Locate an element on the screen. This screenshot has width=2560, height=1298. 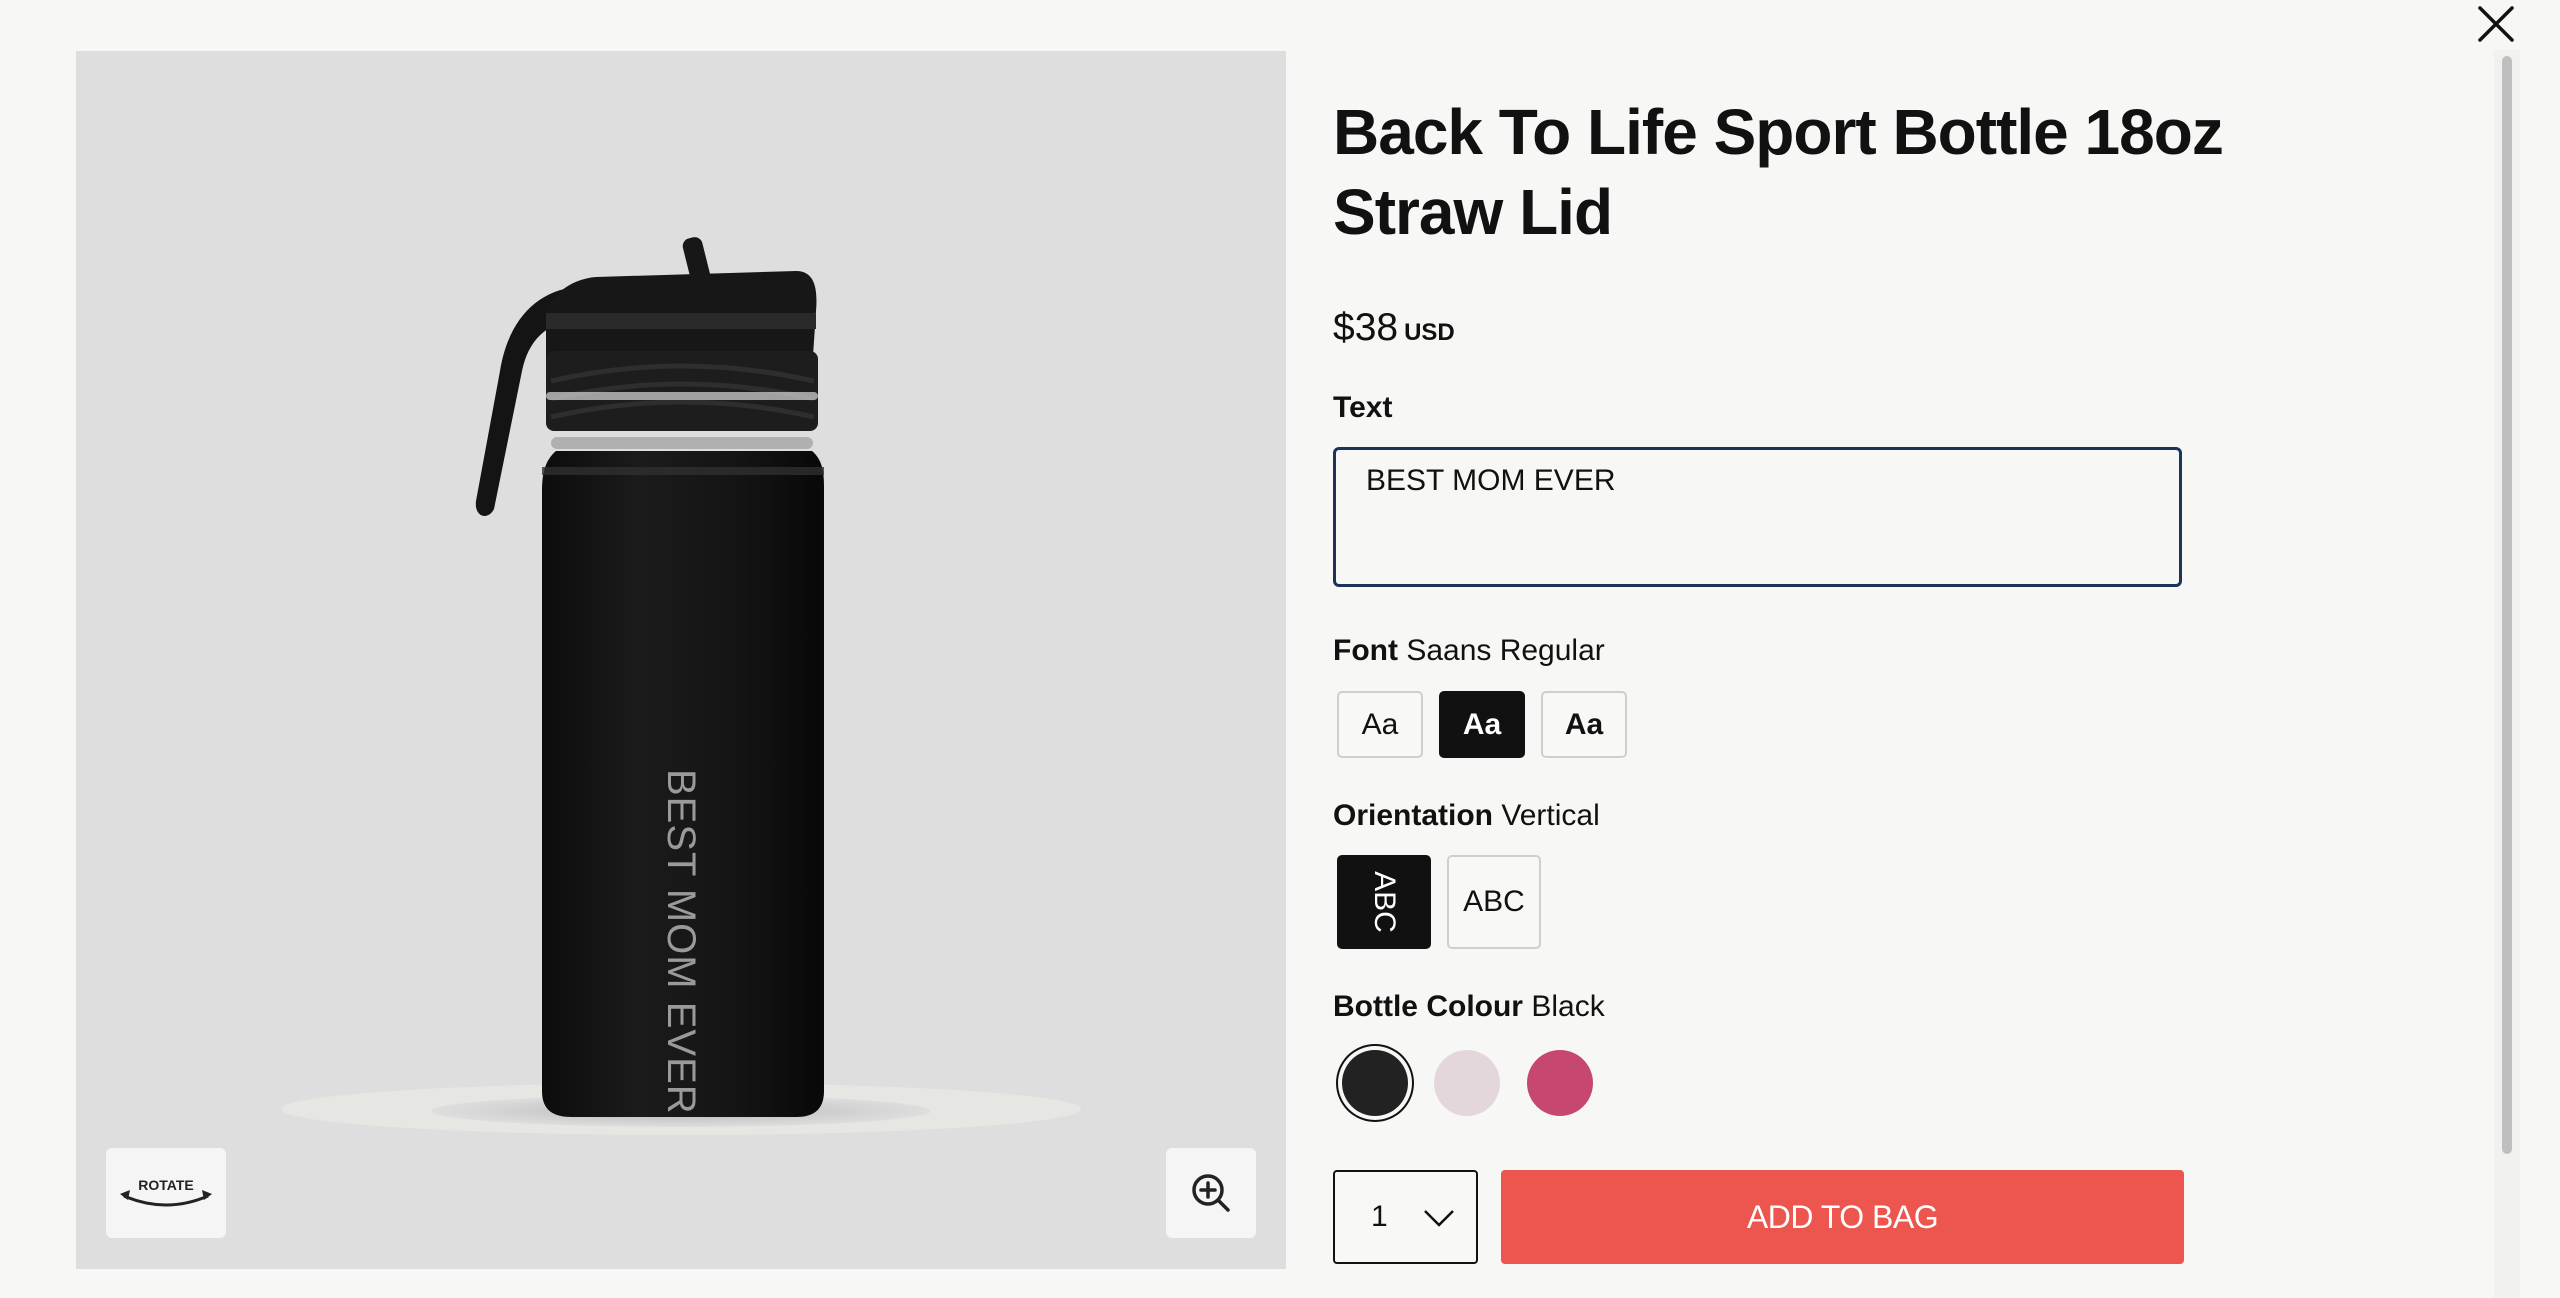
font-label: Font Saans Regular is located at coordinates (1469, 651).